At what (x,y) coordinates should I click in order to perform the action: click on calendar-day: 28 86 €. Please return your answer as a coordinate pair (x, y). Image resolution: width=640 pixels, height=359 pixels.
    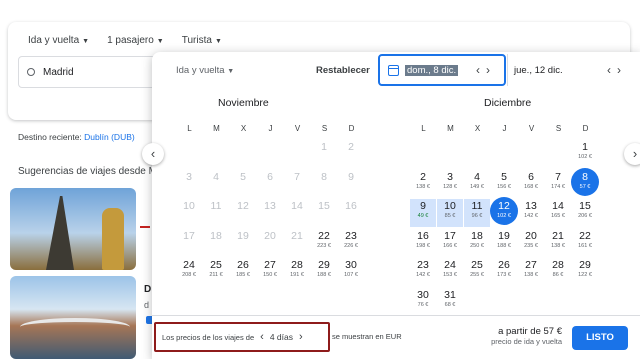
    Looking at the image, I should click on (558, 272).